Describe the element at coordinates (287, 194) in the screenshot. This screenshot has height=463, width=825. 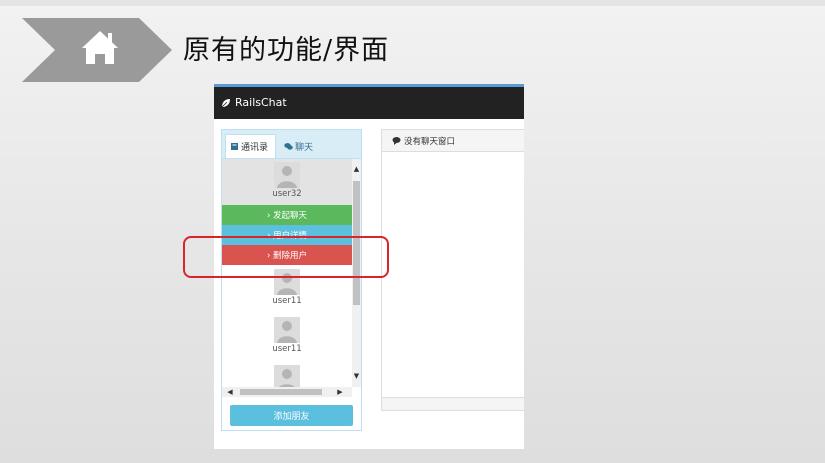
I see `user-name: user32` at that location.